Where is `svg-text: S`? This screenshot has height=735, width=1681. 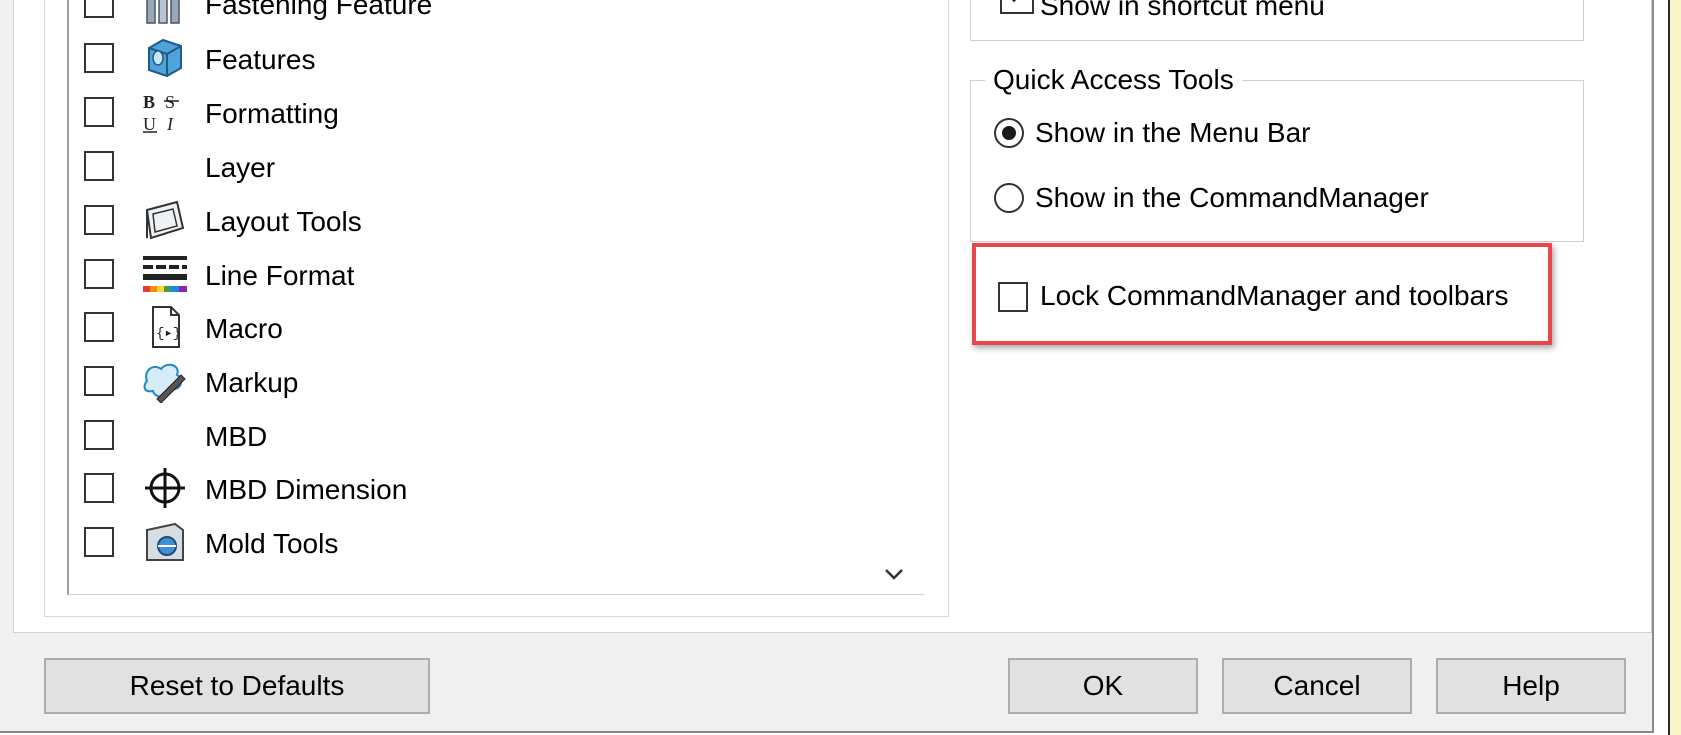 svg-text: S is located at coordinates (170, 102).